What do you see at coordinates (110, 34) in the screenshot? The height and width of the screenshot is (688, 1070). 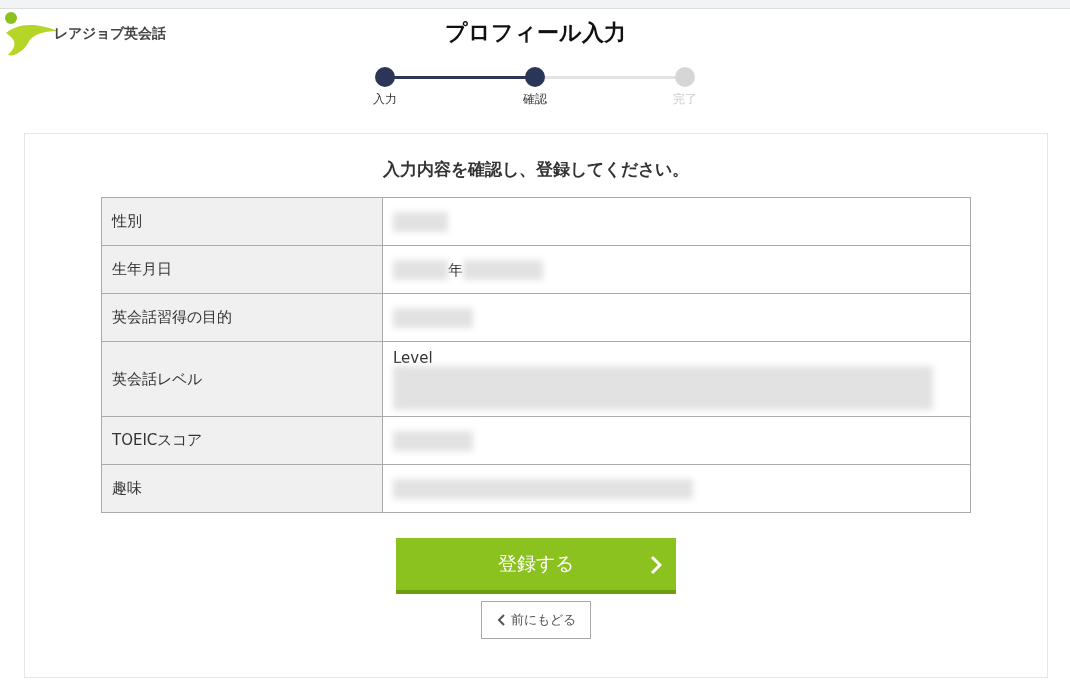 I see `logo-text: レアジョブ英会話` at bounding box center [110, 34].